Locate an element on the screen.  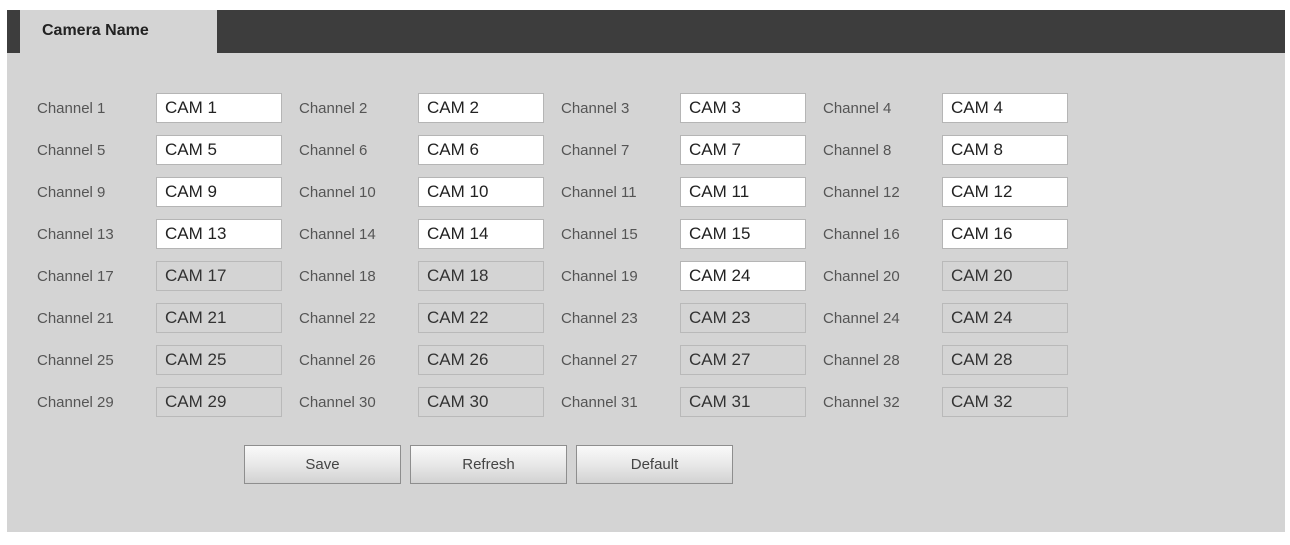
channel-row: Channel 1 Channel 2 Channel 3 Channel 4 is located at coordinates (561, 108).